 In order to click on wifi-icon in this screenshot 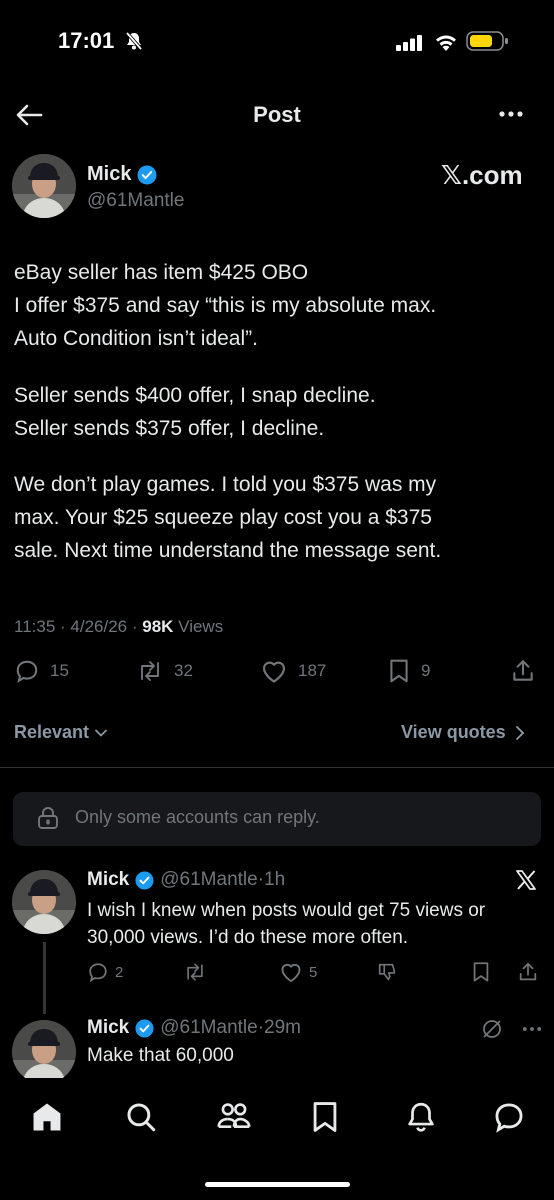, I will do `click(446, 42)`.